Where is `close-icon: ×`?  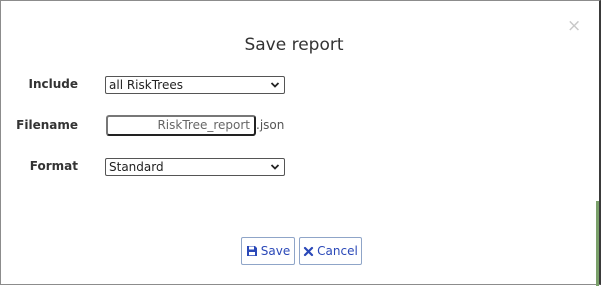 close-icon: × is located at coordinates (574, 26).